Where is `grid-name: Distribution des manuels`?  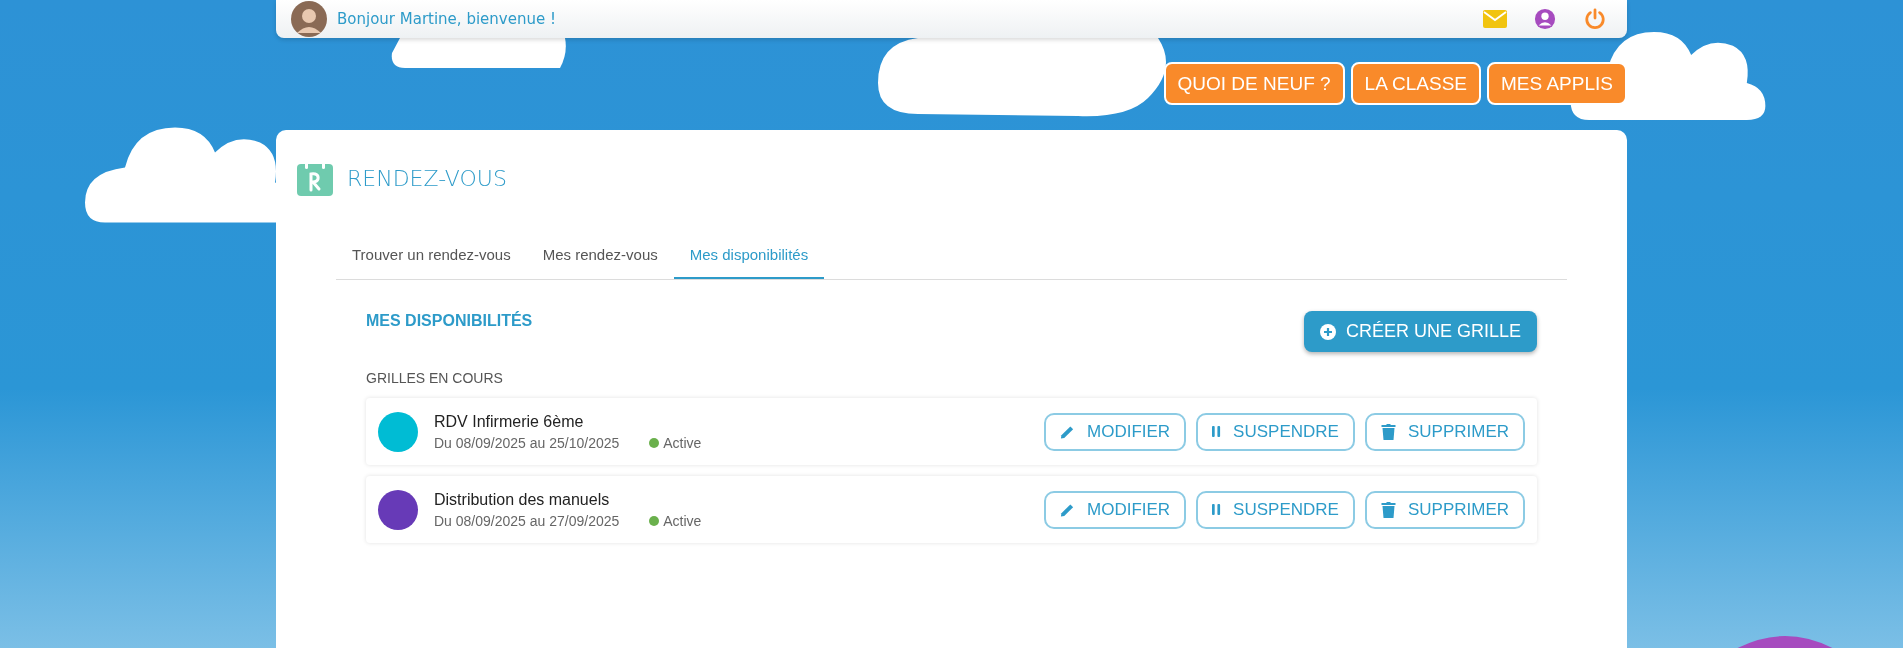
grid-name: Distribution des manuels is located at coordinates (522, 499).